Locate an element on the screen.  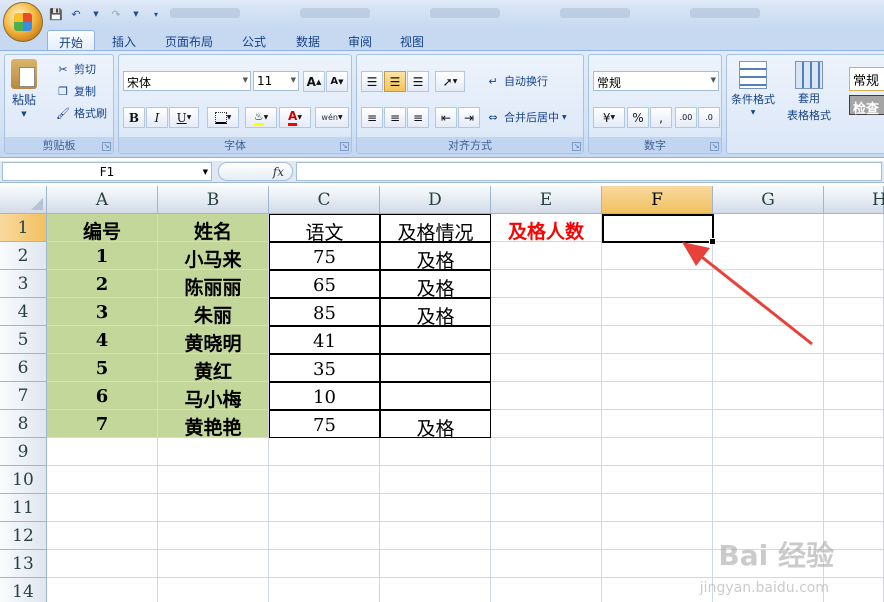
cell-score: 65 is located at coordinates (324, 284).